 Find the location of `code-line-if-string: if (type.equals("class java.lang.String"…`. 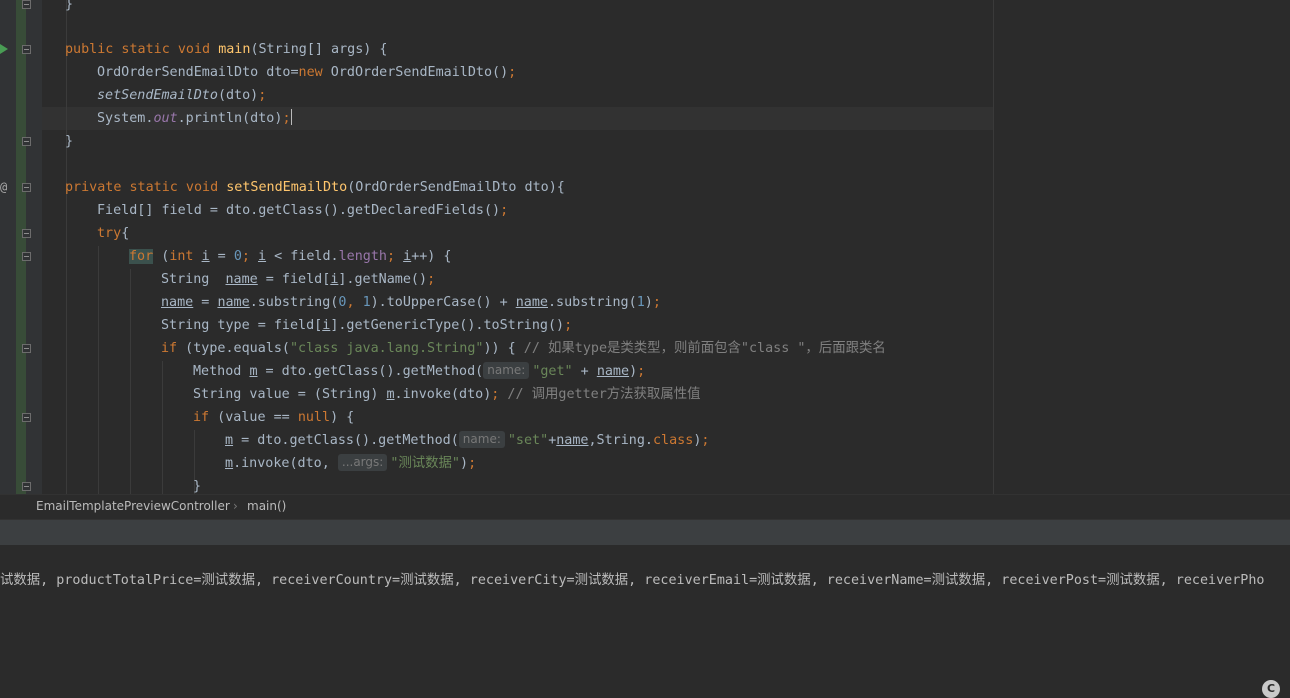

code-line-if-string: if (type.equals("class java.lang.String"… is located at coordinates (523, 348).